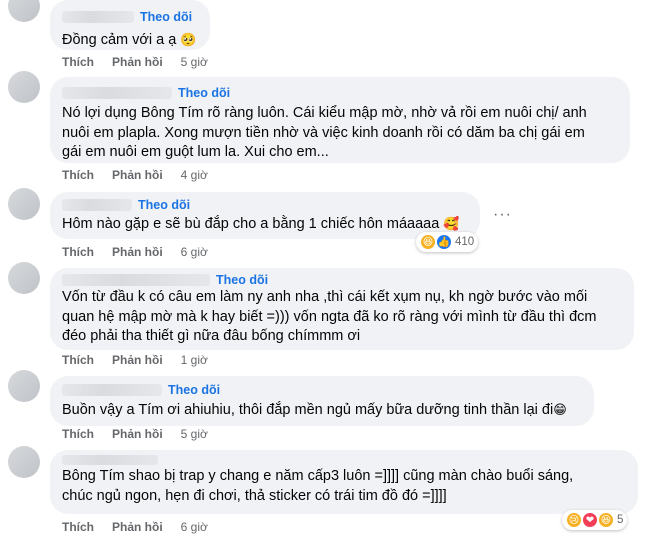  I want to click on reaction-count: 5, so click(620, 520).